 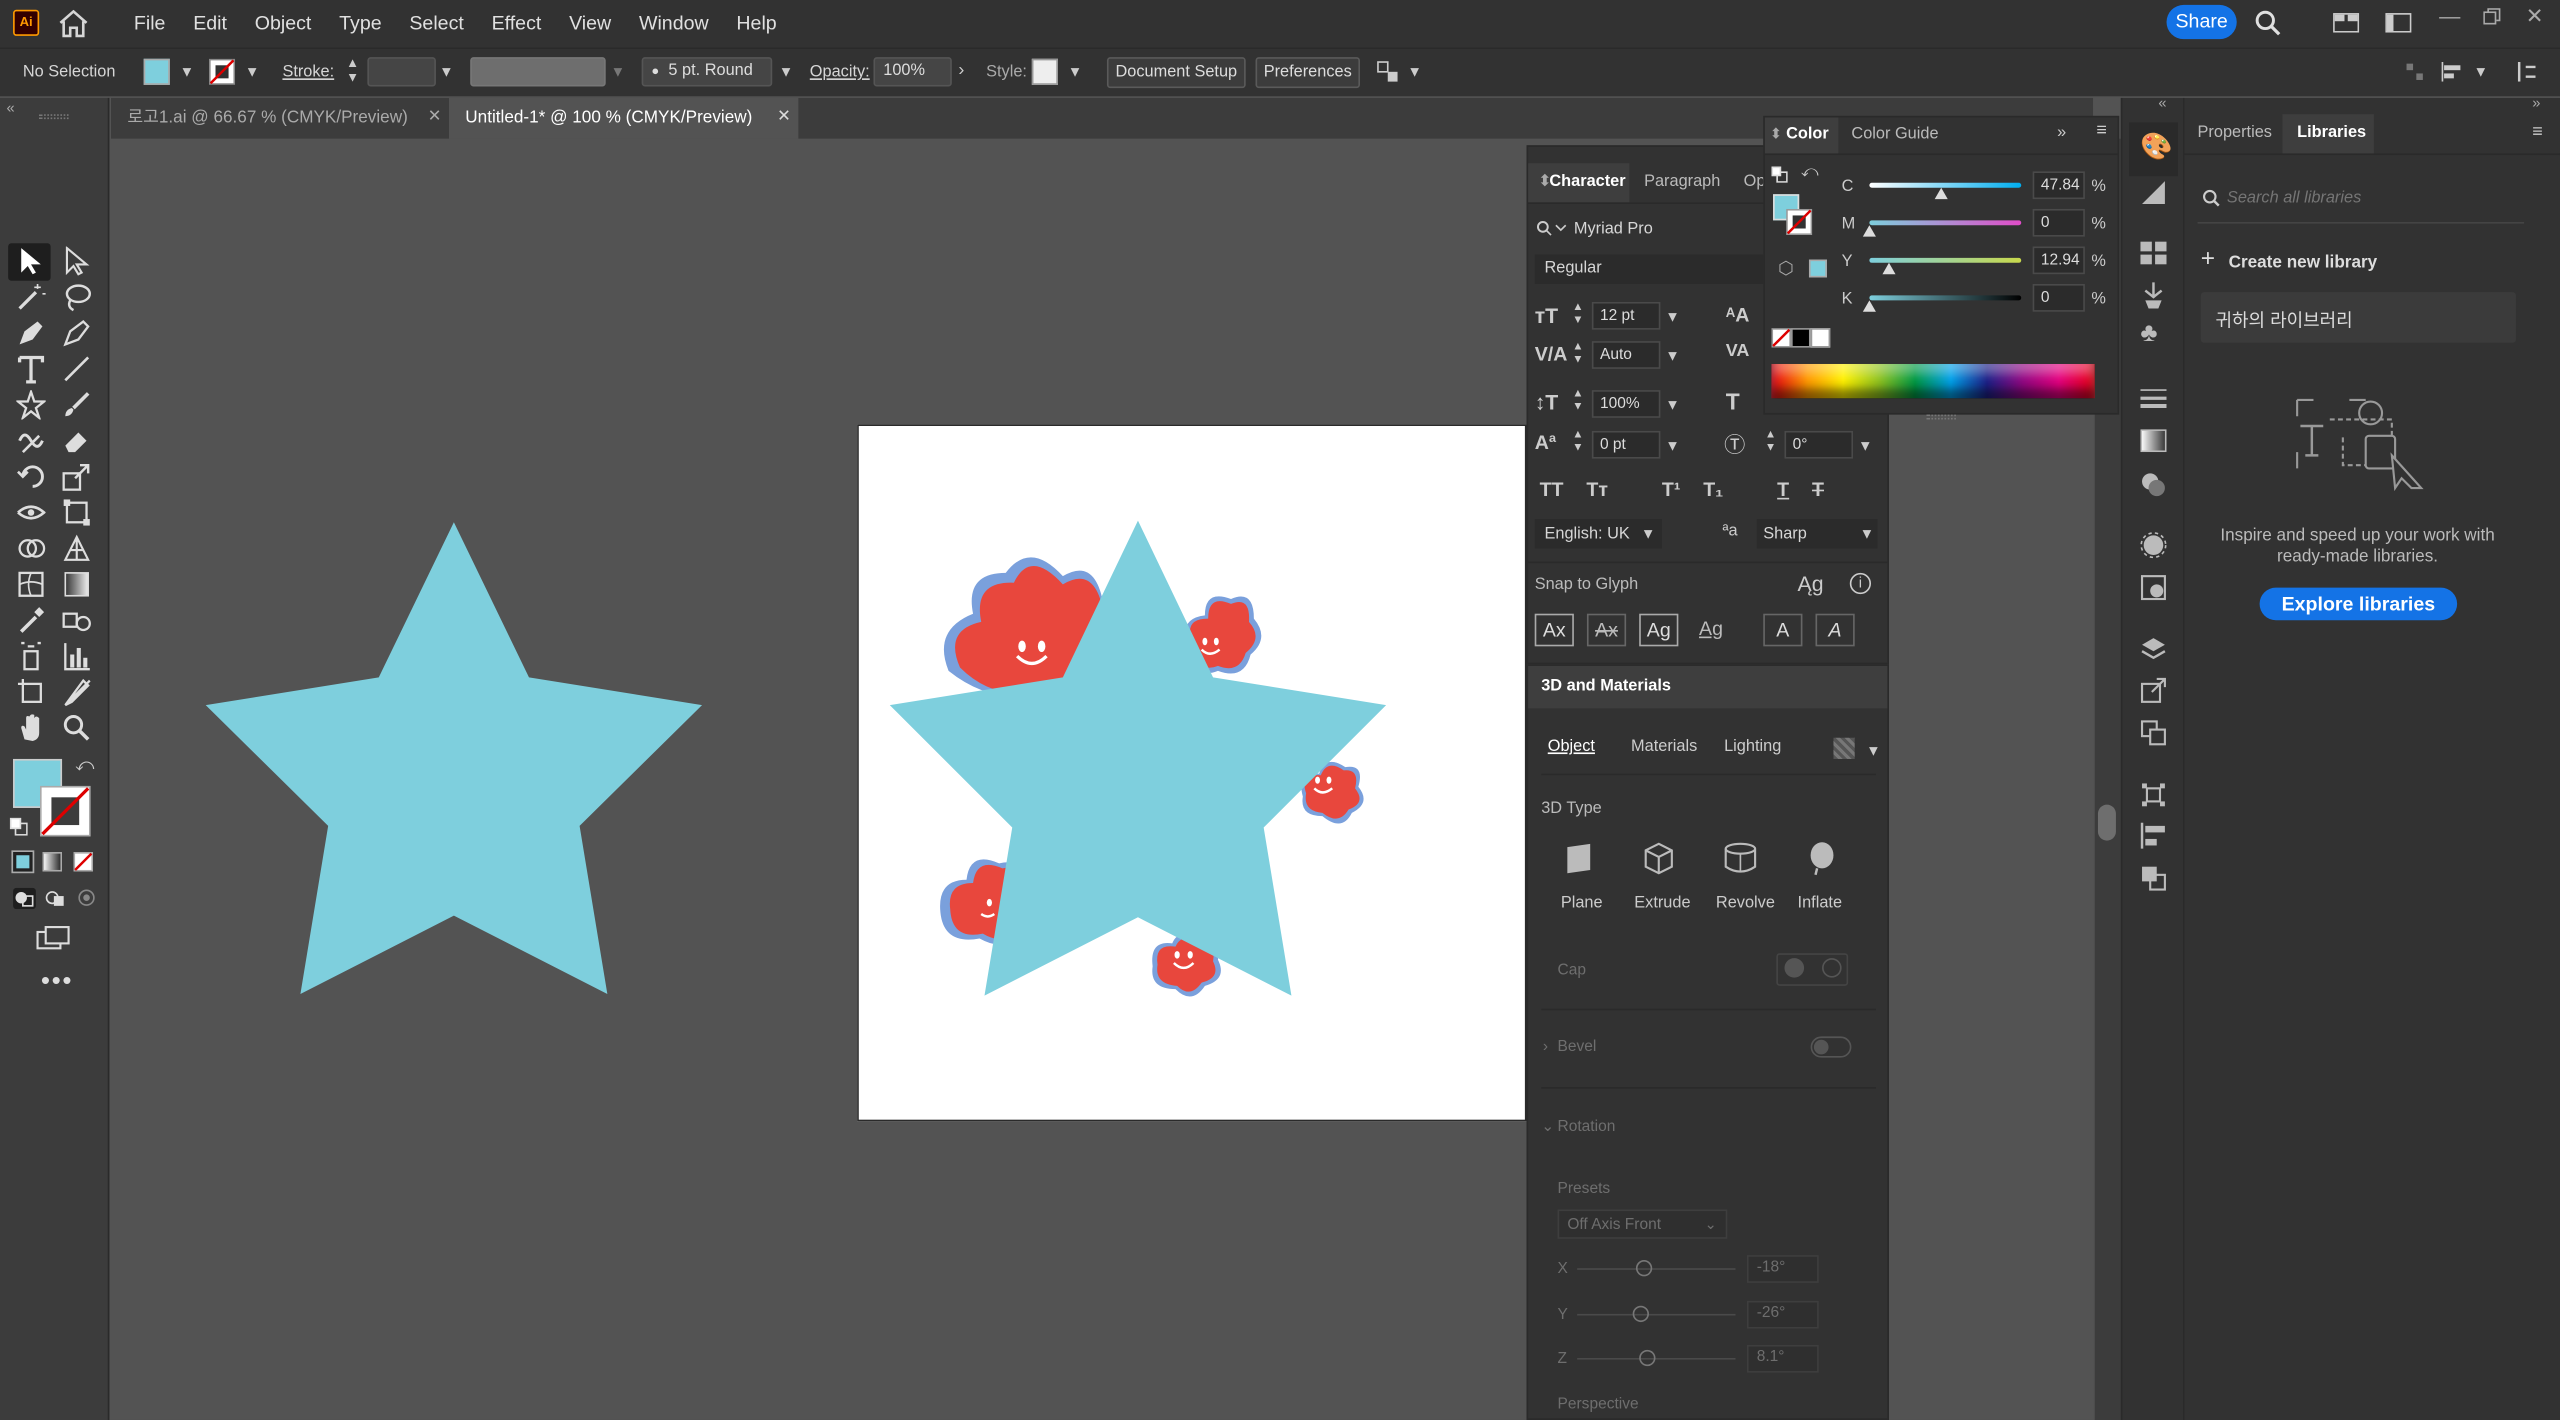 What do you see at coordinates (1740, 859) in the screenshot?
I see `revolve-icon` at bounding box center [1740, 859].